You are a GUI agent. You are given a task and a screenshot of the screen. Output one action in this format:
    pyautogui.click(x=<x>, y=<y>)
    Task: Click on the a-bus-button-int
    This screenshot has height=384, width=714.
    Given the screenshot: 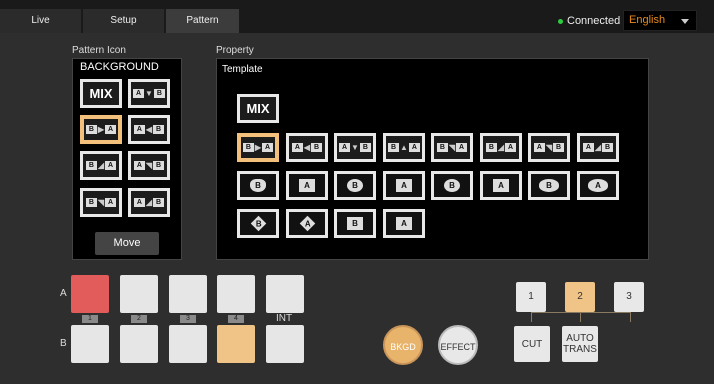 What is the action you would take?
    pyautogui.click(x=285, y=294)
    